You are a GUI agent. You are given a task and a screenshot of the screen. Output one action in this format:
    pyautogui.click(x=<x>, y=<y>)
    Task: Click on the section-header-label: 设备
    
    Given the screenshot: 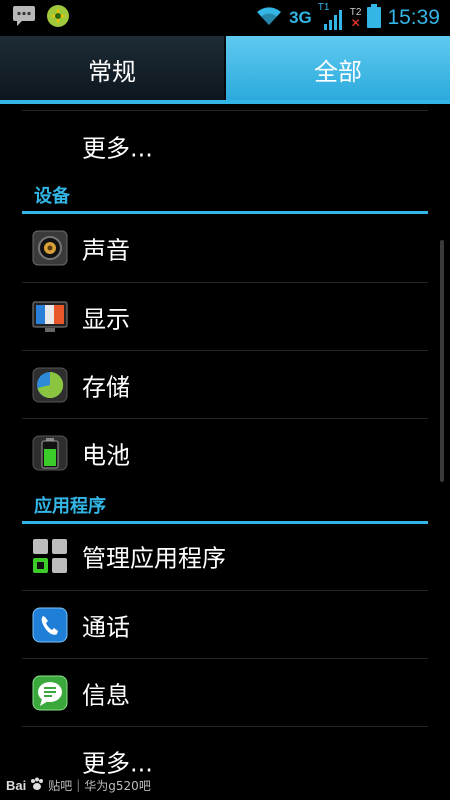 What is the action you would take?
    pyautogui.click(x=52, y=196)
    